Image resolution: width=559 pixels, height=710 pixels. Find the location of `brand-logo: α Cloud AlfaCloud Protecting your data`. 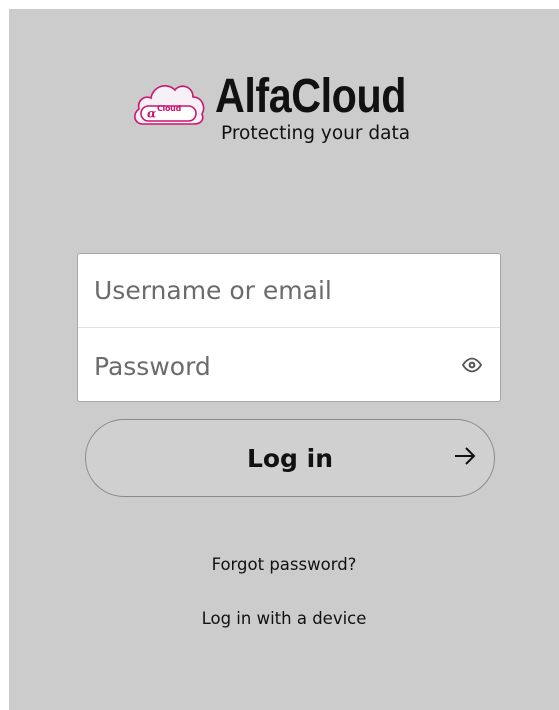

brand-logo: α Cloud AlfaCloud Protecting your data is located at coordinates (296, 116).